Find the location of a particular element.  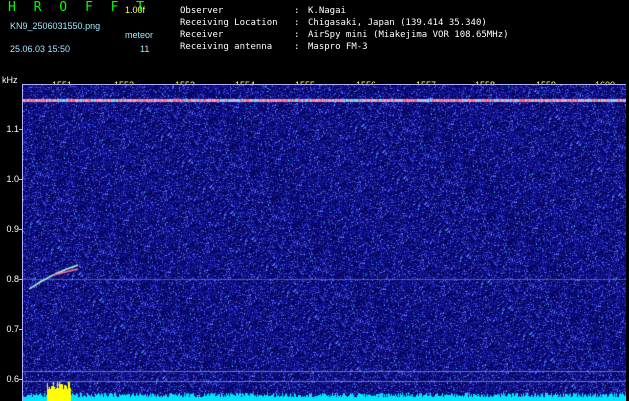

info-key: Observer is located at coordinates (202, 11).